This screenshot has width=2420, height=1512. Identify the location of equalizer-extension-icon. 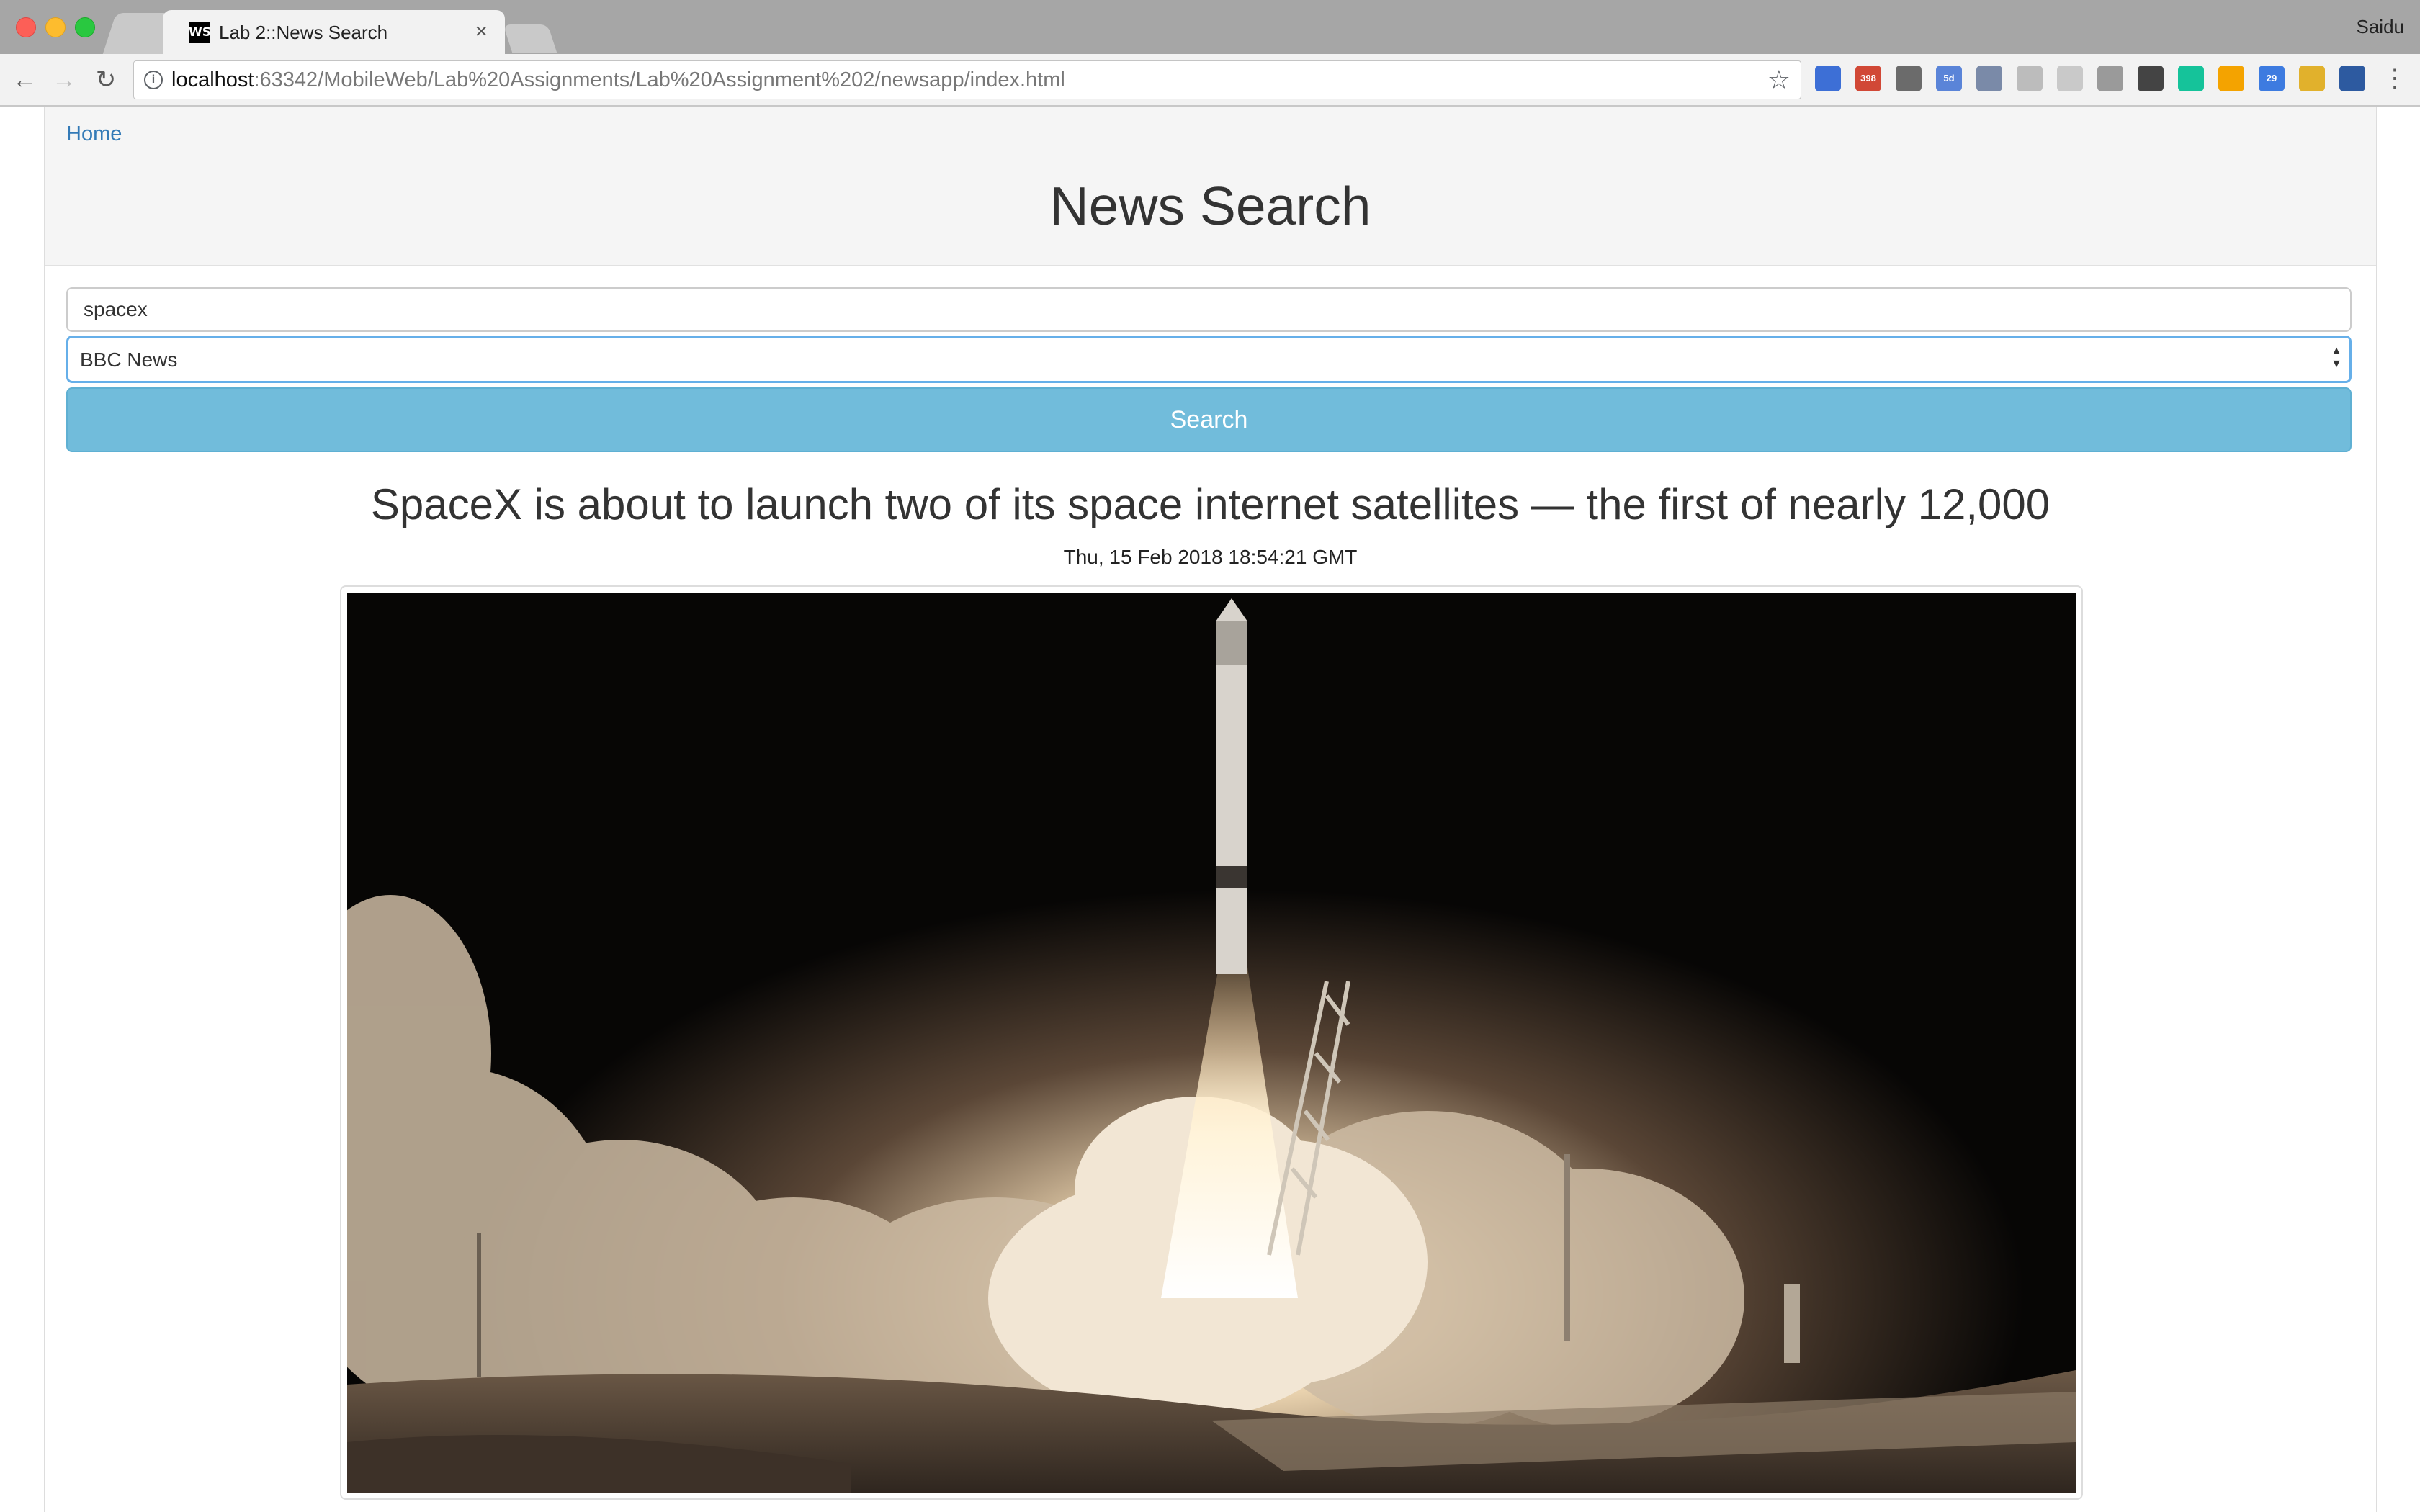
(1989, 78).